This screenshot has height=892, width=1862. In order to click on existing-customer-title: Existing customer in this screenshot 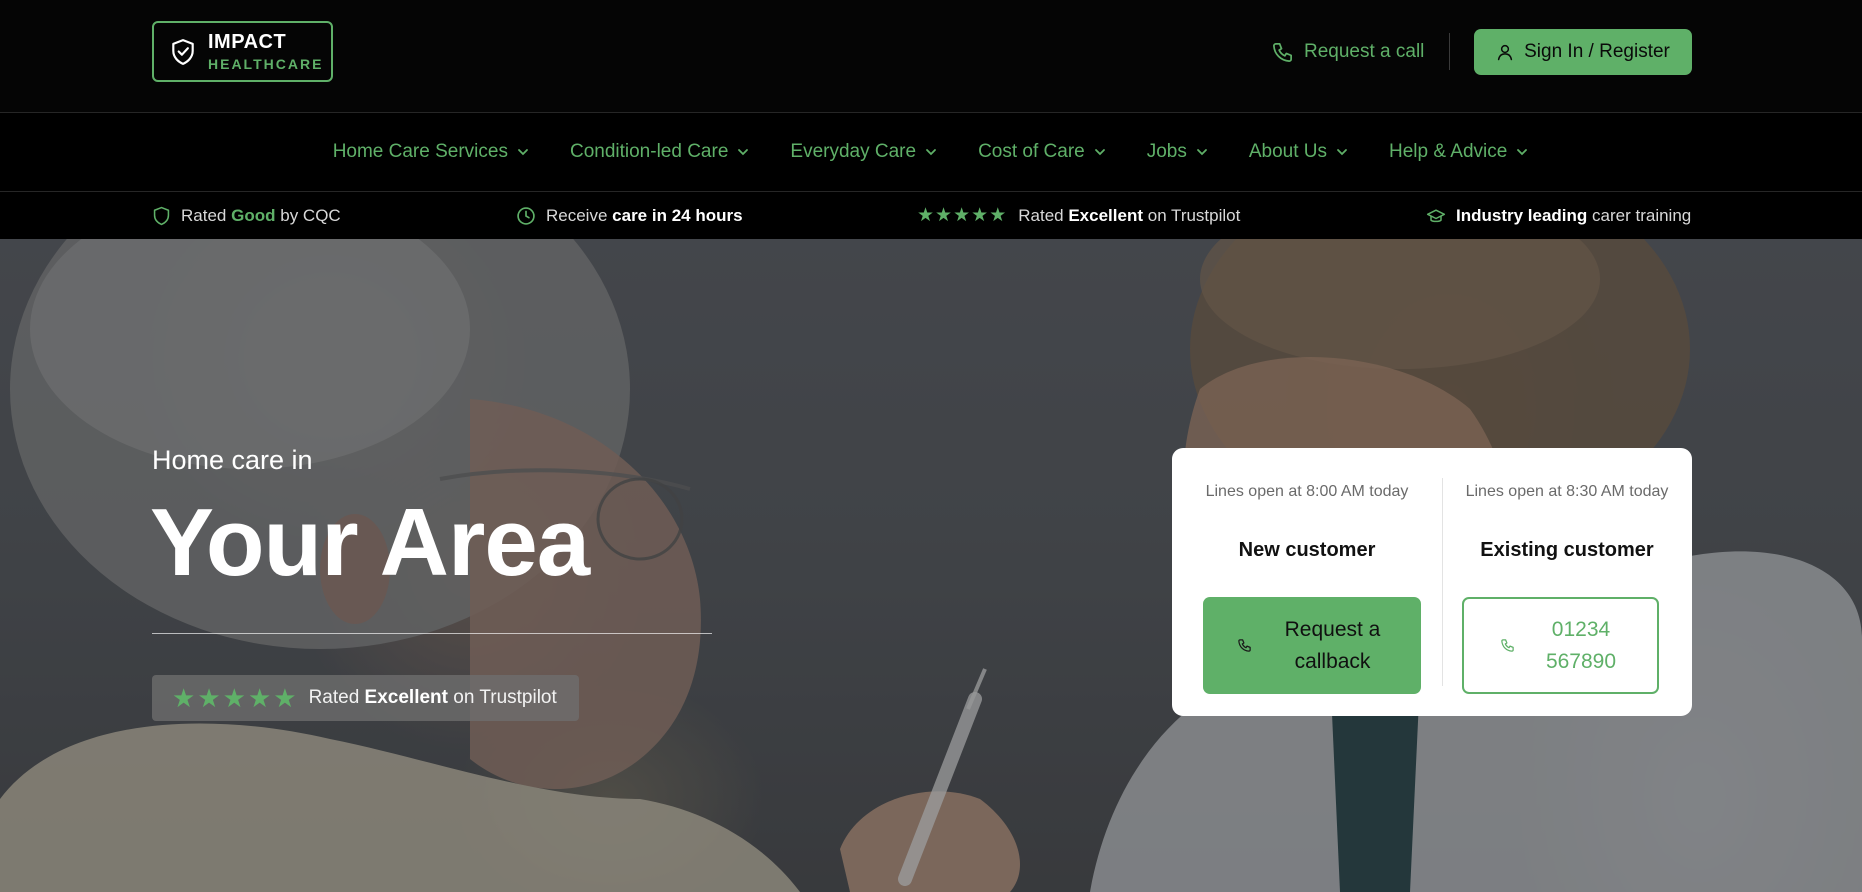, I will do `click(1567, 550)`.